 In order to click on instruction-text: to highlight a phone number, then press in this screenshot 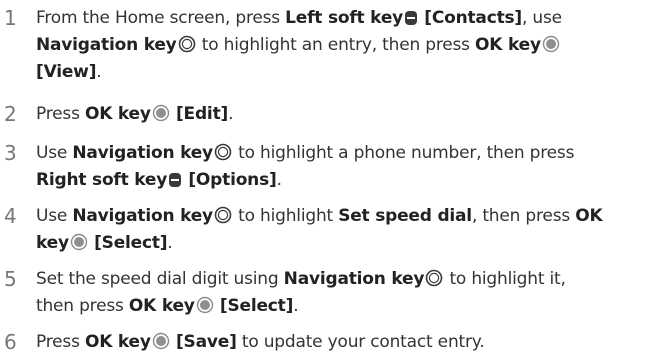, I will do `click(406, 153)`.